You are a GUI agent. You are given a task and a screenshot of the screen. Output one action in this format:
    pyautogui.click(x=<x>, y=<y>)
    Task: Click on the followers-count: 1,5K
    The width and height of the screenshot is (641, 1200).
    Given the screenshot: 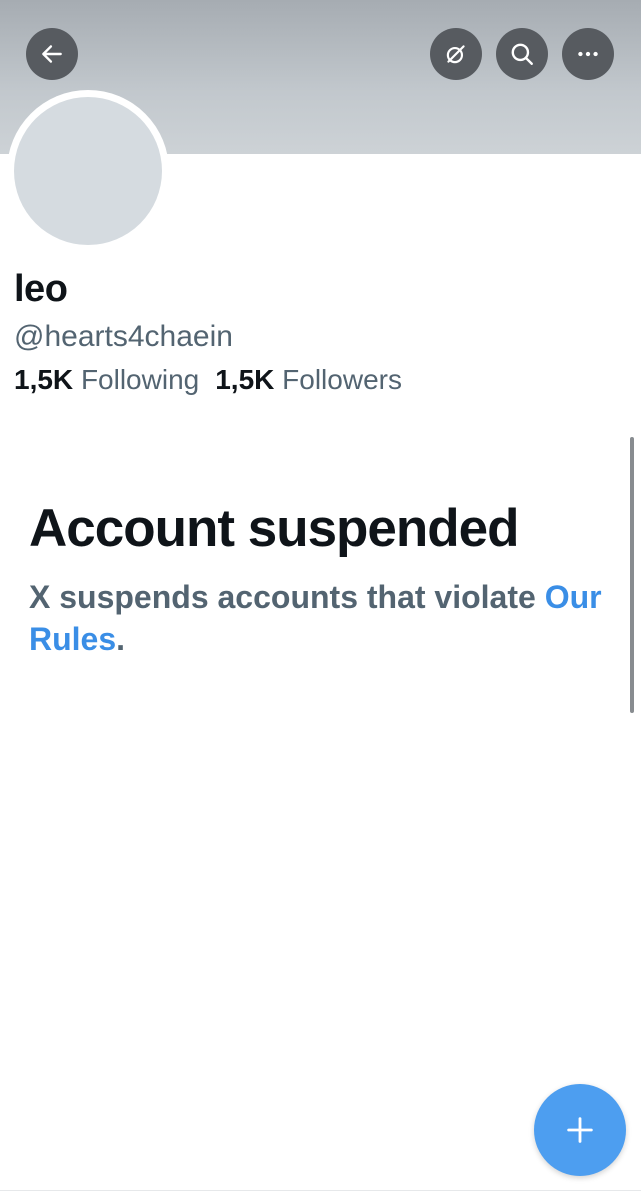 What is the action you would take?
    pyautogui.click(x=245, y=379)
    